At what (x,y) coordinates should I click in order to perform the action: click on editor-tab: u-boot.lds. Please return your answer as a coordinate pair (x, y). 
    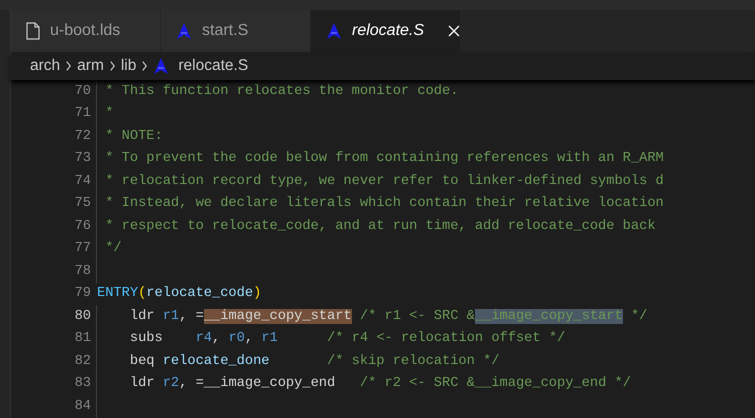
    Looking at the image, I should click on (86, 31).